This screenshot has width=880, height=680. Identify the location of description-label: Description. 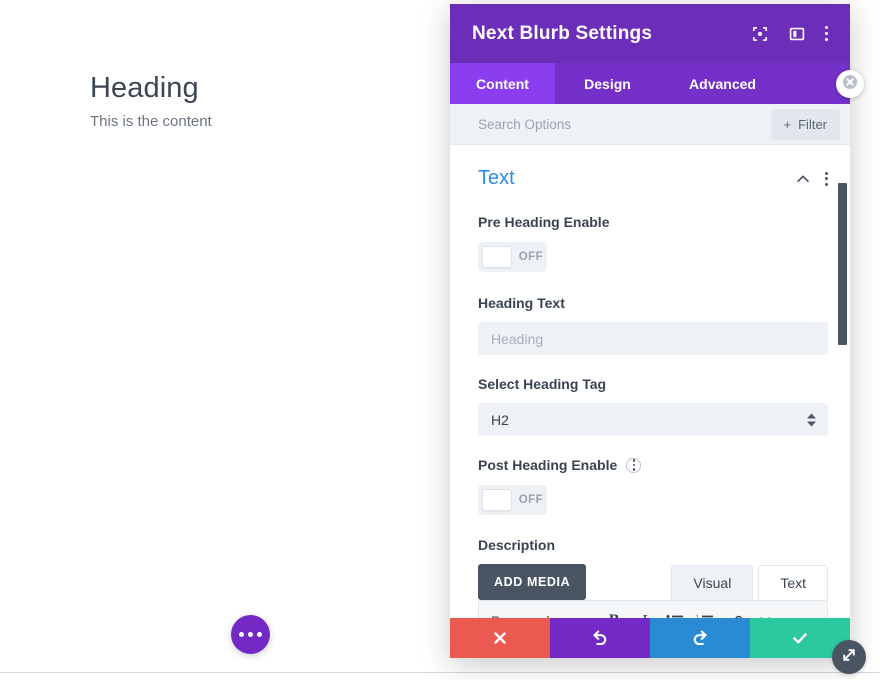
(517, 545).